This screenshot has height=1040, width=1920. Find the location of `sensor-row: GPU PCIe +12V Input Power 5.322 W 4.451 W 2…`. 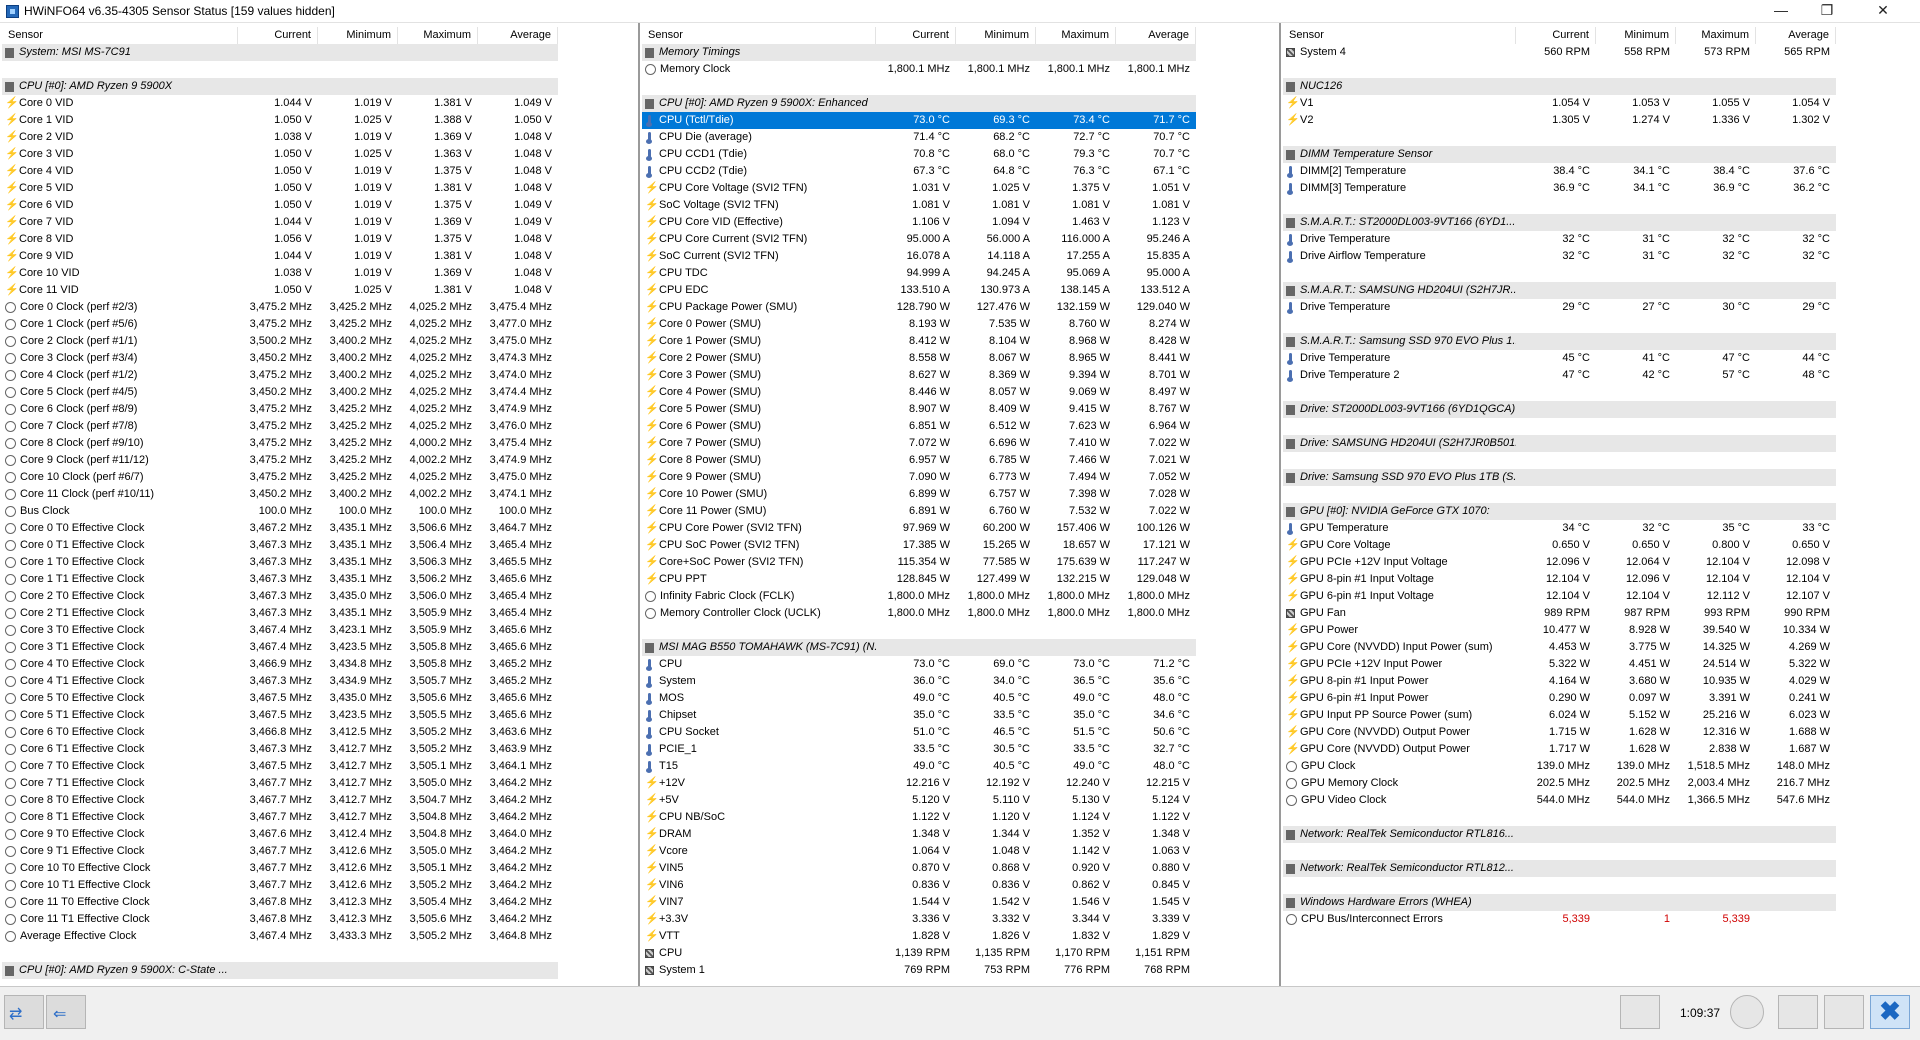

sensor-row: GPU PCIe +12V Input Power 5.322 W 4.451 W 2… is located at coordinates (1560, 664).